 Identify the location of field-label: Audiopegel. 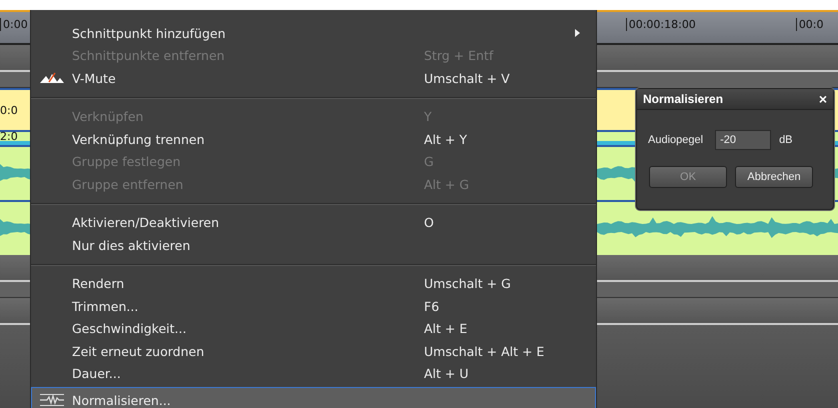
(676, 140).